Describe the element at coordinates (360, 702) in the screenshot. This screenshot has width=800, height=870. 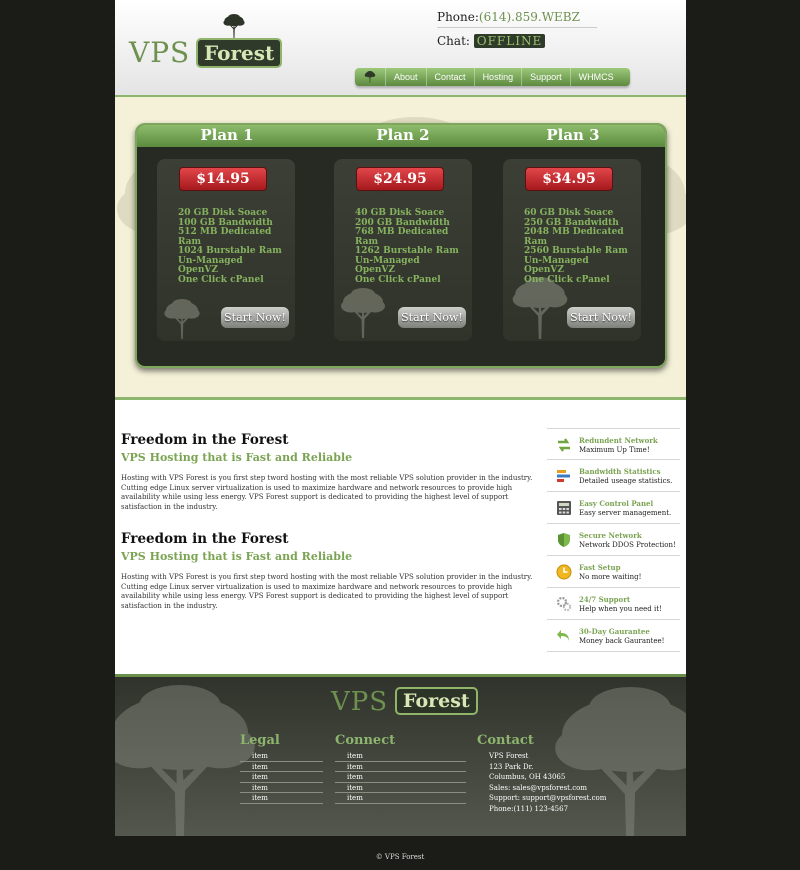
I see `footer-logo-vps: VPS` at that location.